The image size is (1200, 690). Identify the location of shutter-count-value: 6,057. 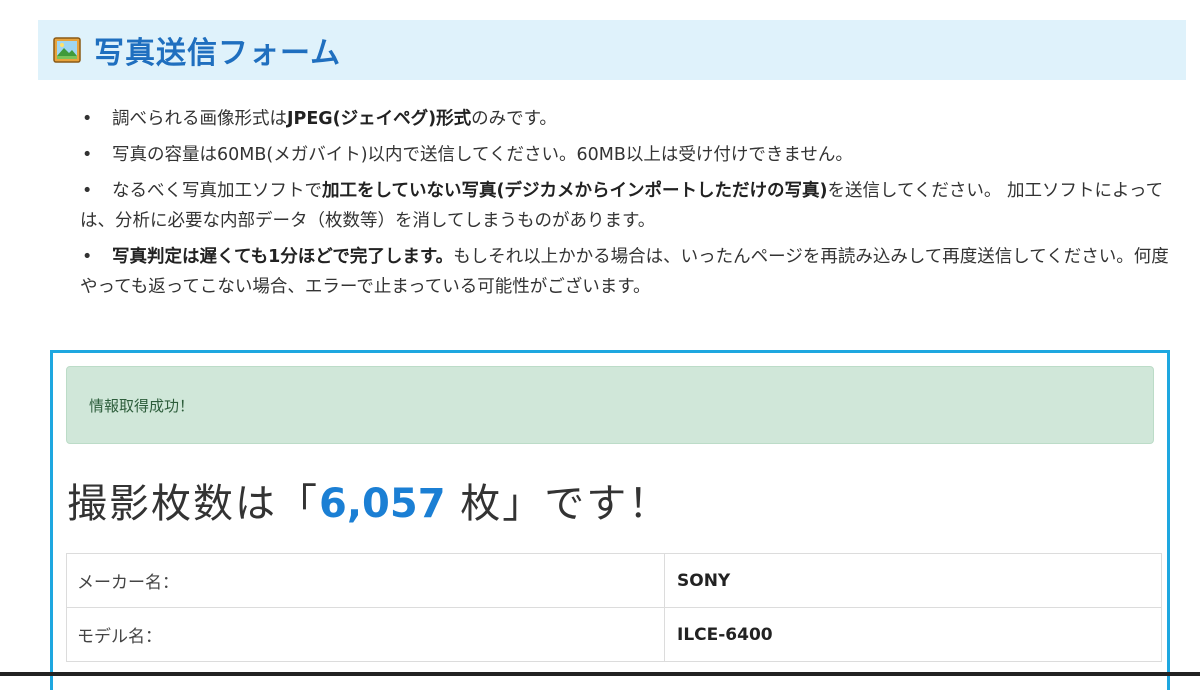
(382, 504).